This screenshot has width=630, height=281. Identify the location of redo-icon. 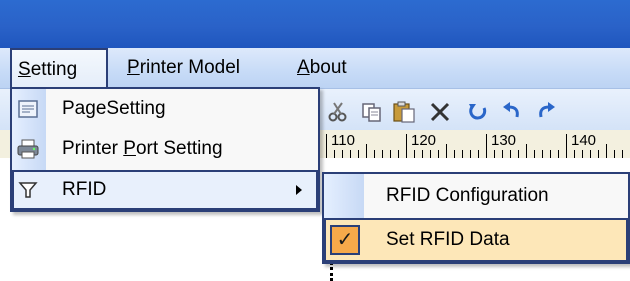
(546, 112).